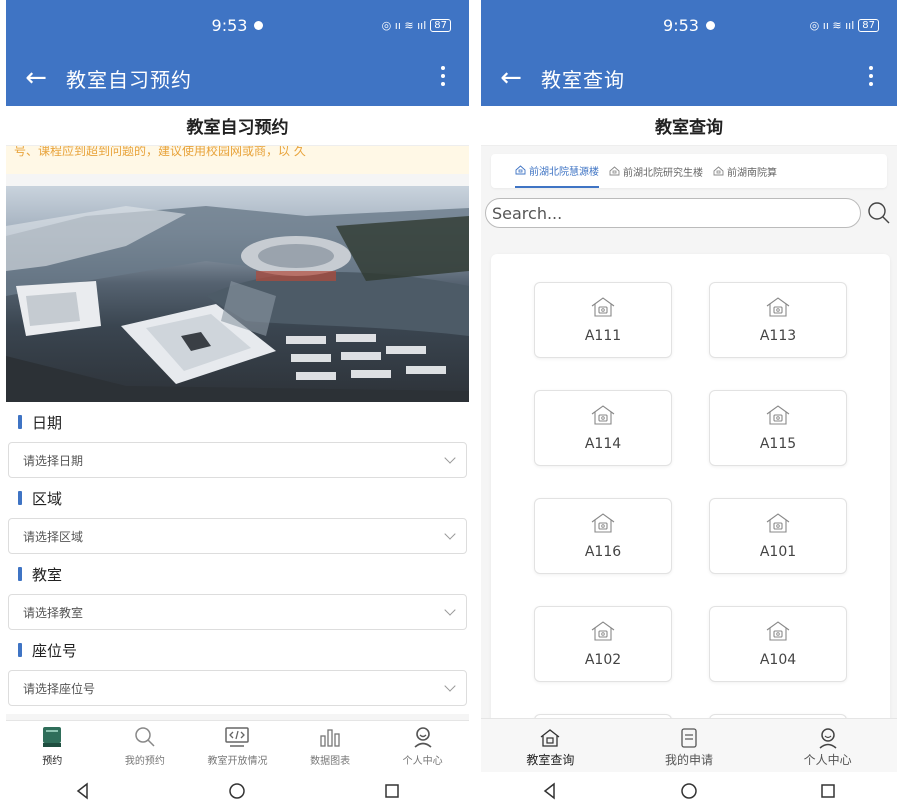 This screenshot has height=809, width=901. I want to click on tab-classroom-status-label: 教室开放情况, so click(237, 761).